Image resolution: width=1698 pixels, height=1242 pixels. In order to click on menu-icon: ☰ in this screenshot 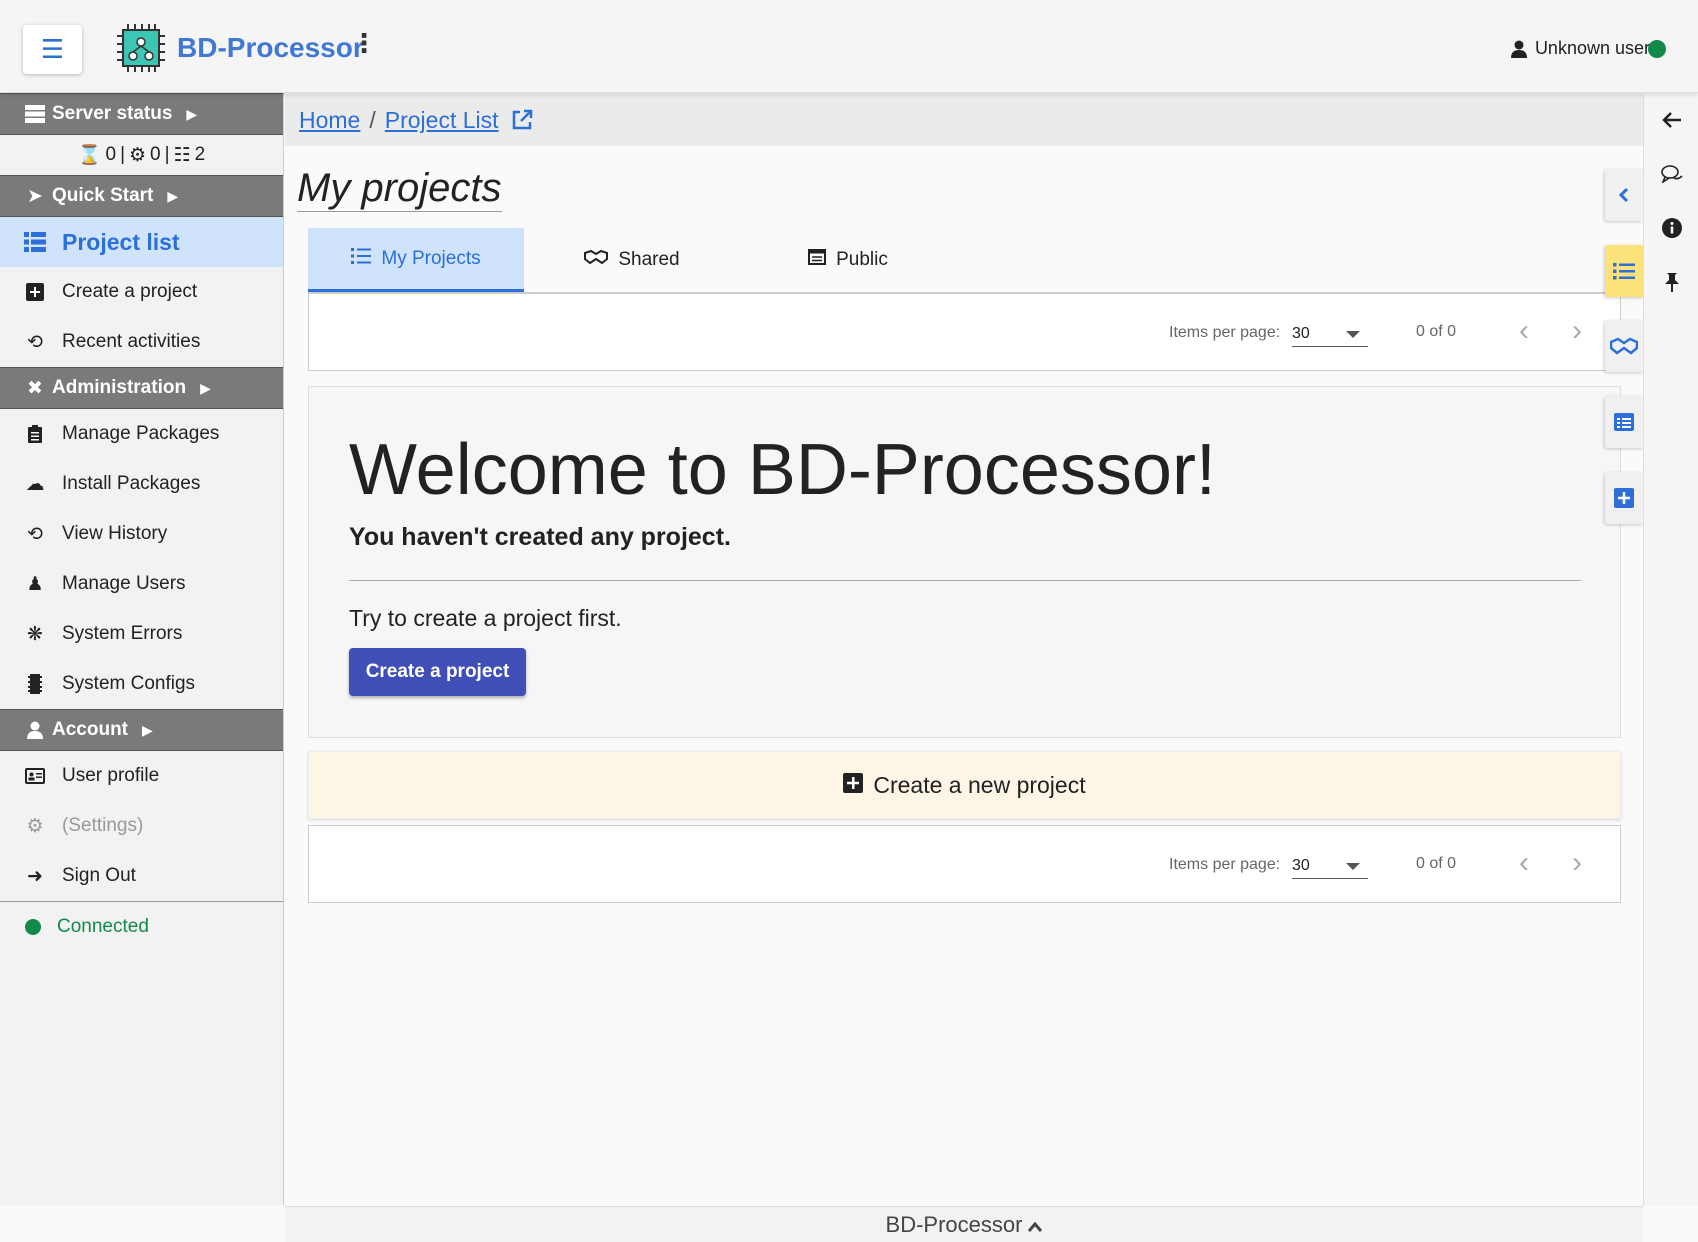, I will do `click(52, 49)`.